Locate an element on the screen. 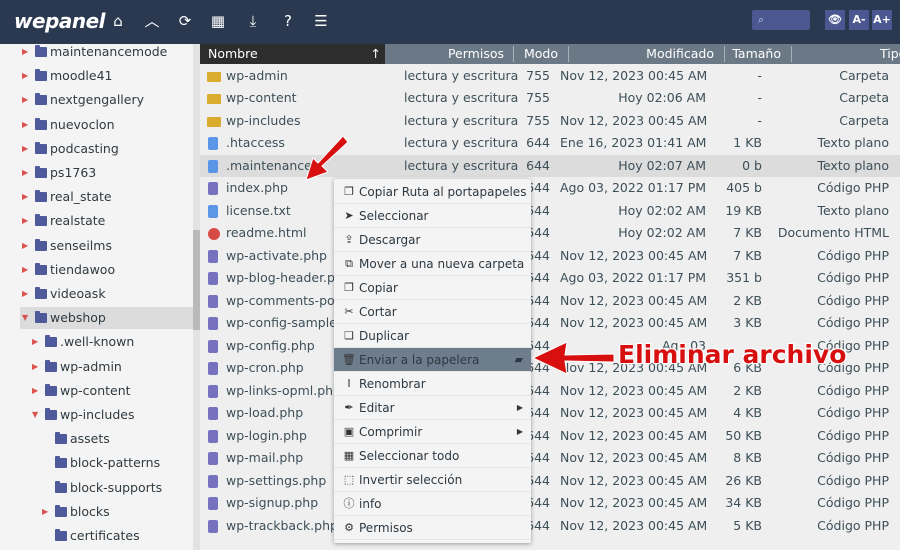 This screenshot has height=550, width=900. annotation-label: Eliminar archivo is located at coordinates (732, 354).